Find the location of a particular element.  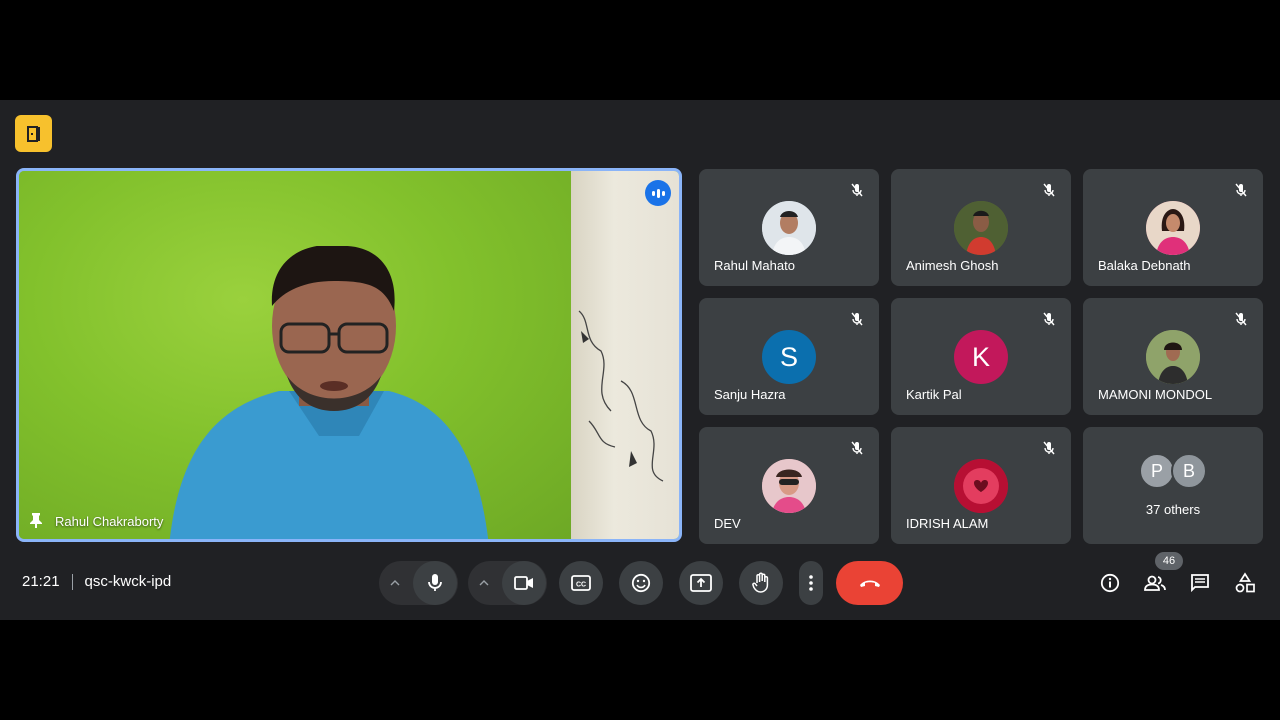

others-avatars: P B is located at coordinates (1173, 471).